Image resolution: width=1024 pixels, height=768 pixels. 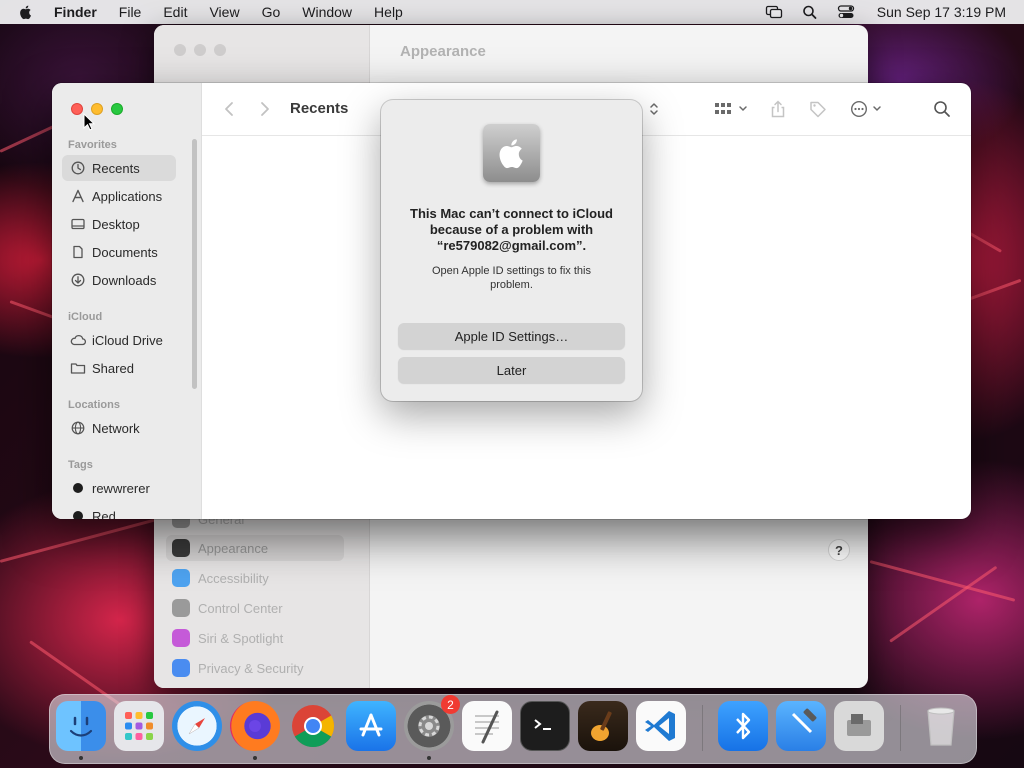 I want to click on dock-safari, so click(x=197, y=726).